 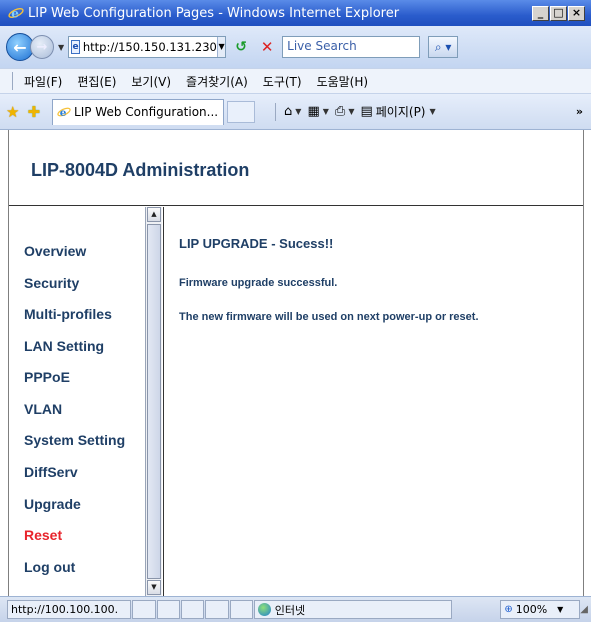 I want to click on refresh-icon: ↺, so click(x=241, y=47).